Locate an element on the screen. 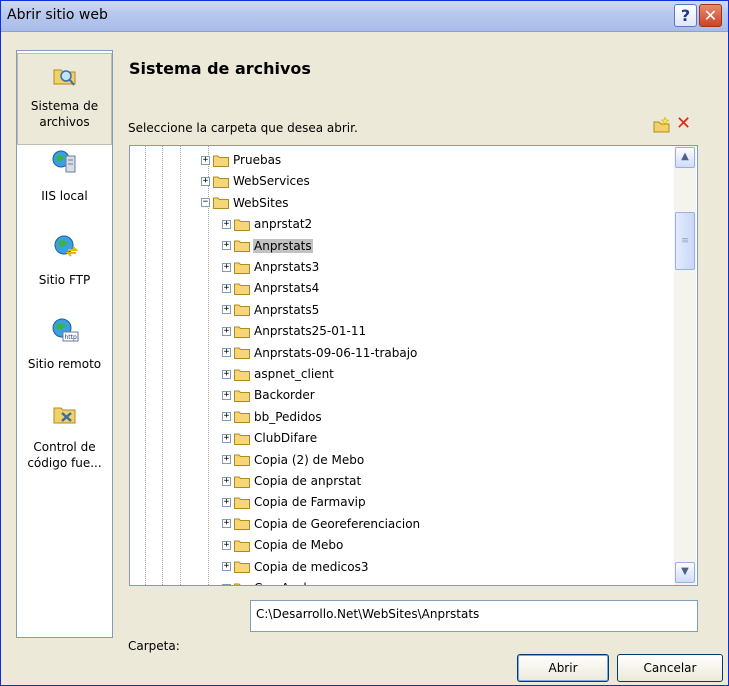 This screenshot has width=729, height=686. help-button: ? is located at coordinates (685, 15).